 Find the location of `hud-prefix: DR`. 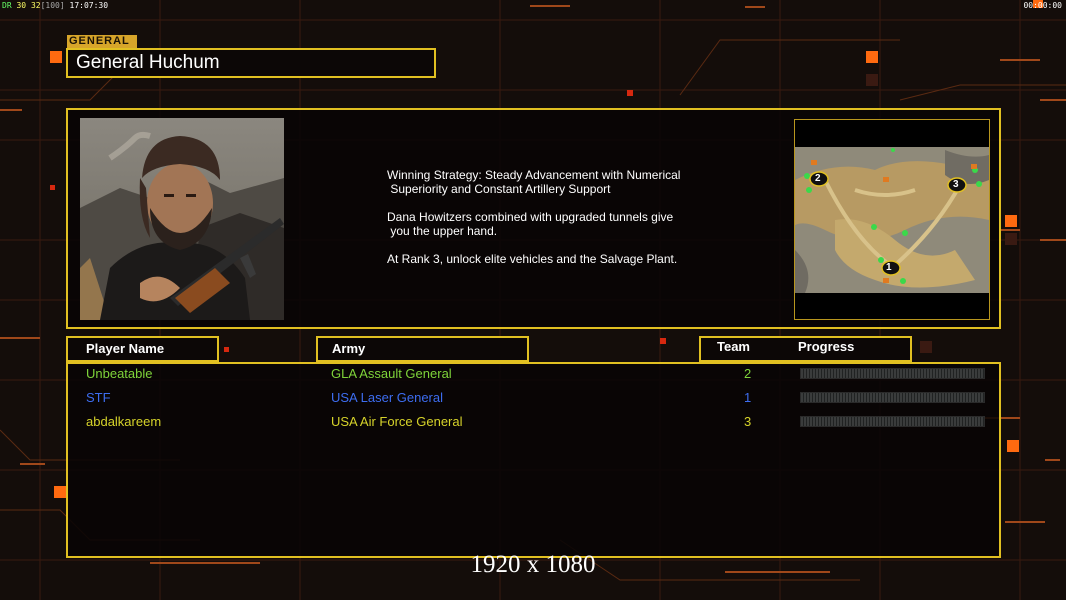

hud-prefix: DR is located at coordinates (7, 5).